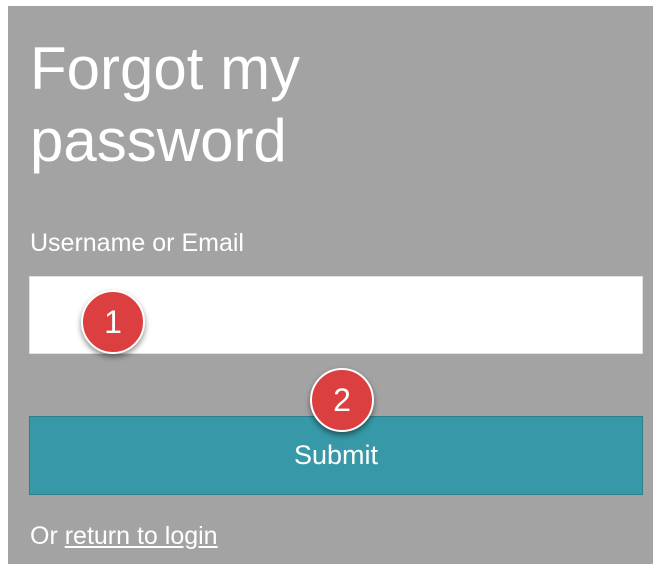 The width and height of the screenshot is (653, 570). I want to click on step-marker-1: 1, so click(113, 322).